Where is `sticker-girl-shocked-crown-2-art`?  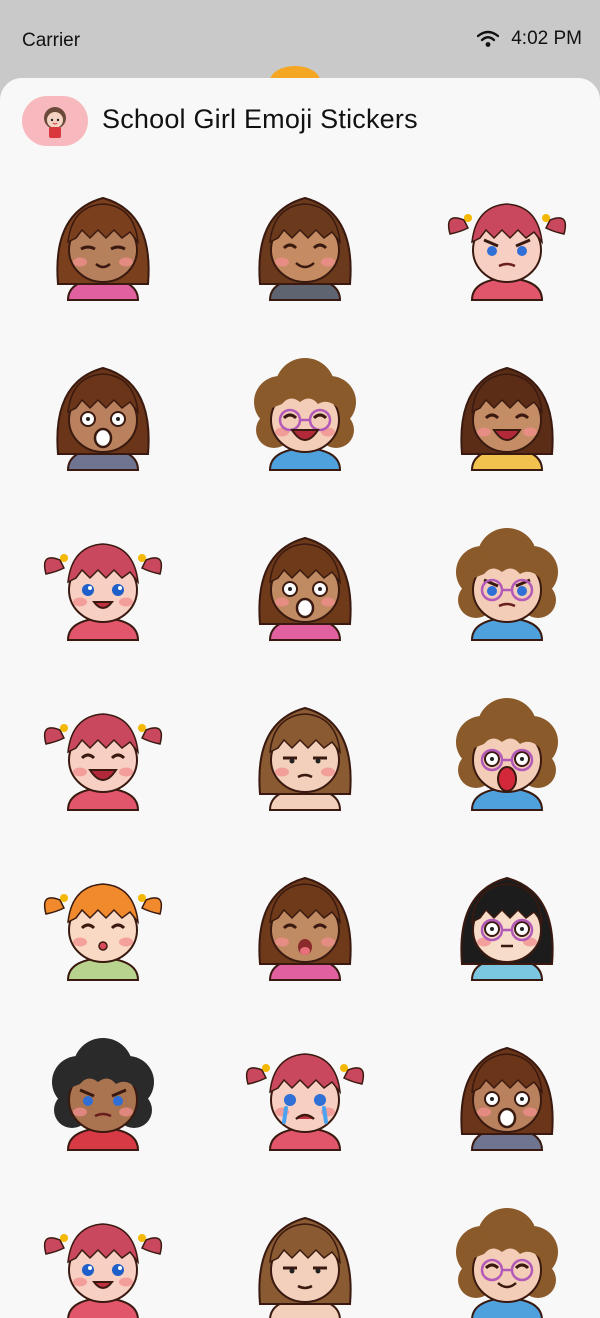 sticker-girl-shocked-crown-2-art is located at coordinates (507, 1098).